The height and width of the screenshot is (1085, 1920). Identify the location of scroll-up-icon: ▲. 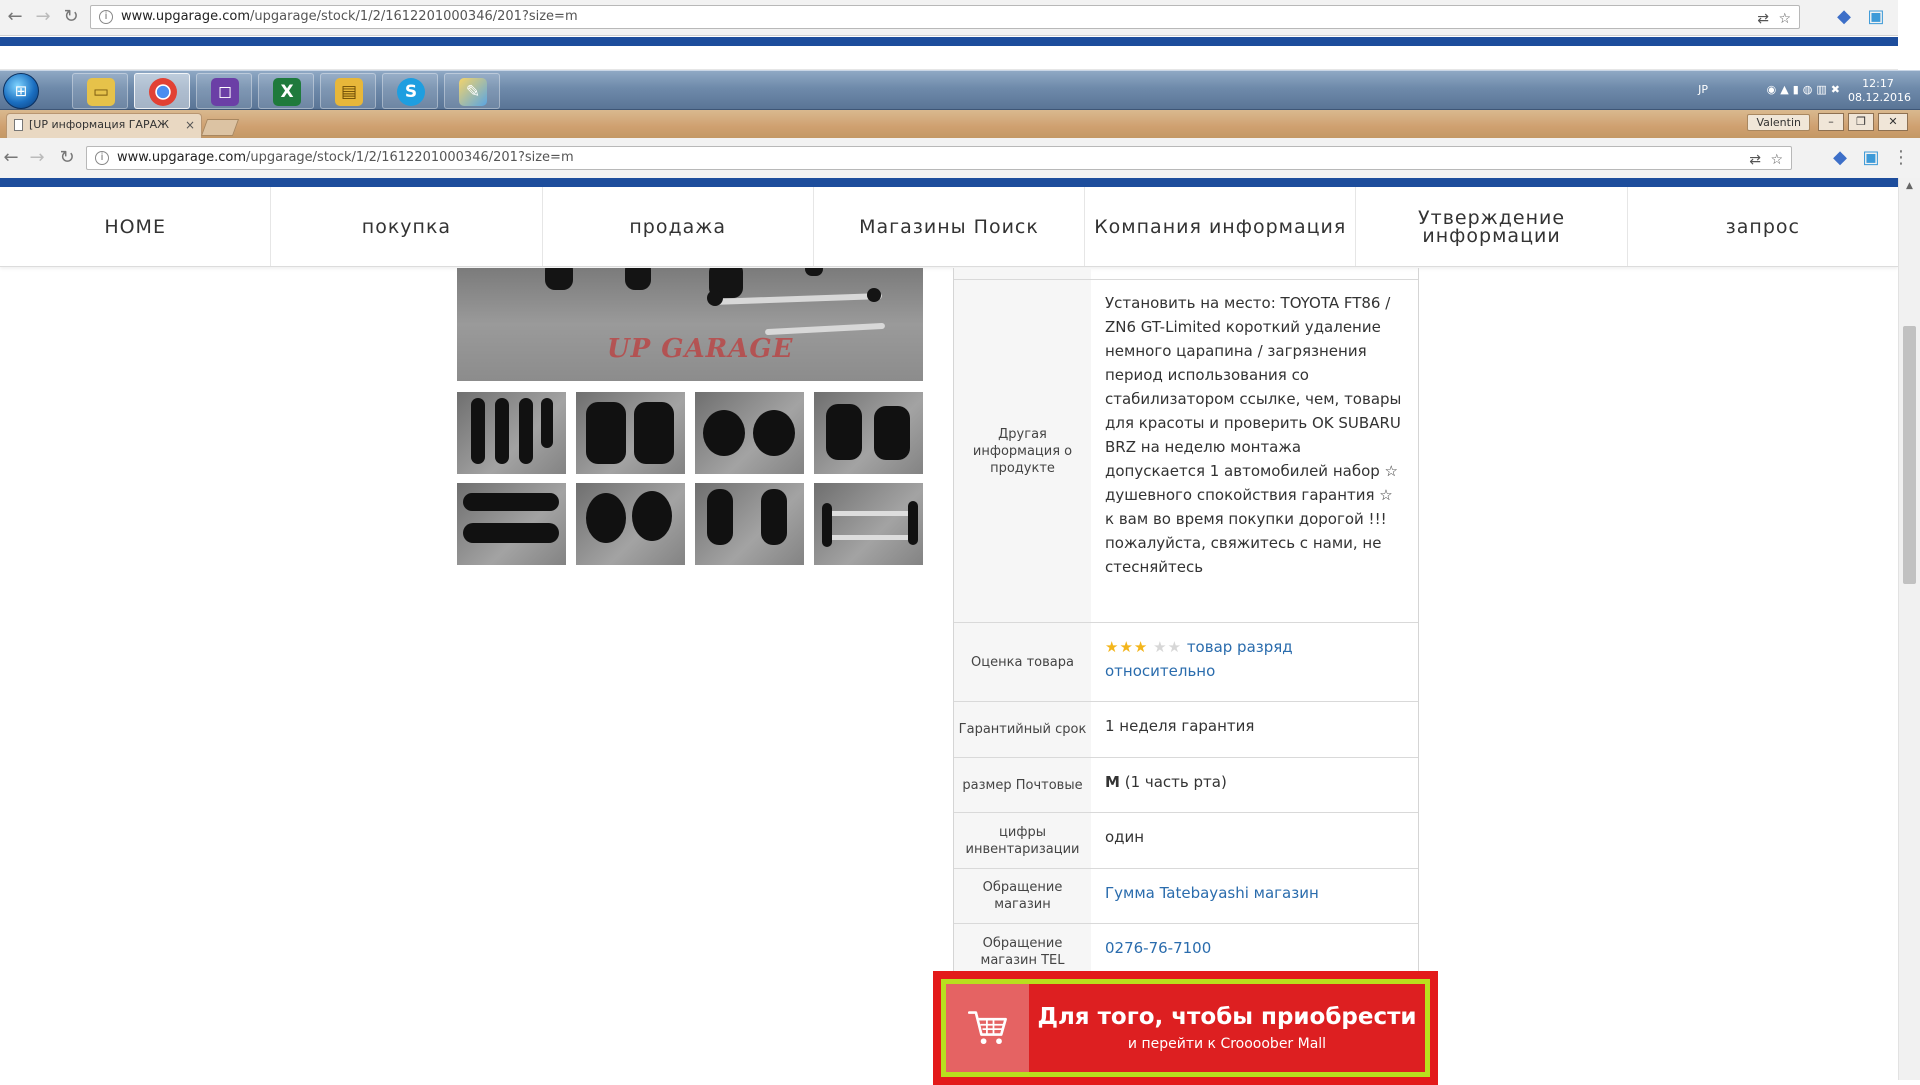
(1909, 186).